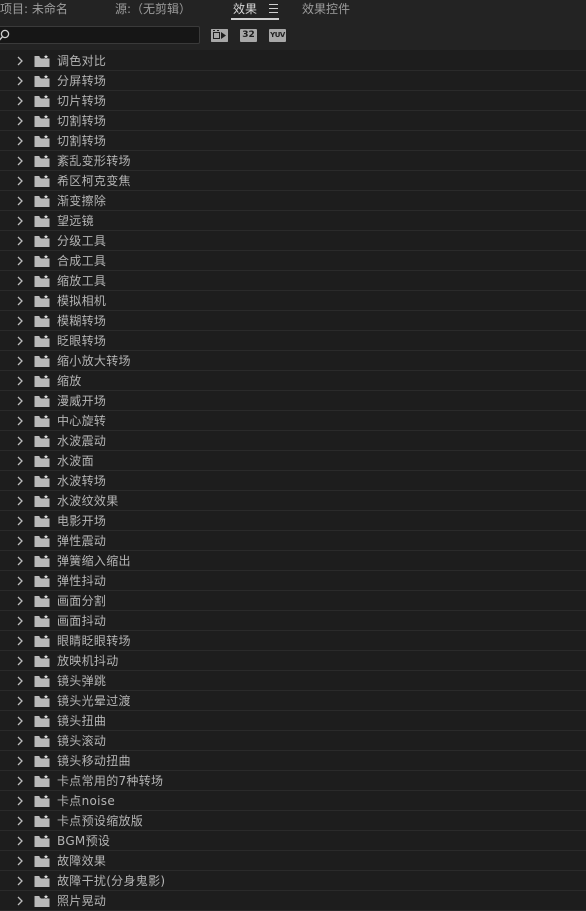  Describe the element at coordinates (82, 541) in the screenshot. I see `effect-folder-label: 弹性震动` at that location.